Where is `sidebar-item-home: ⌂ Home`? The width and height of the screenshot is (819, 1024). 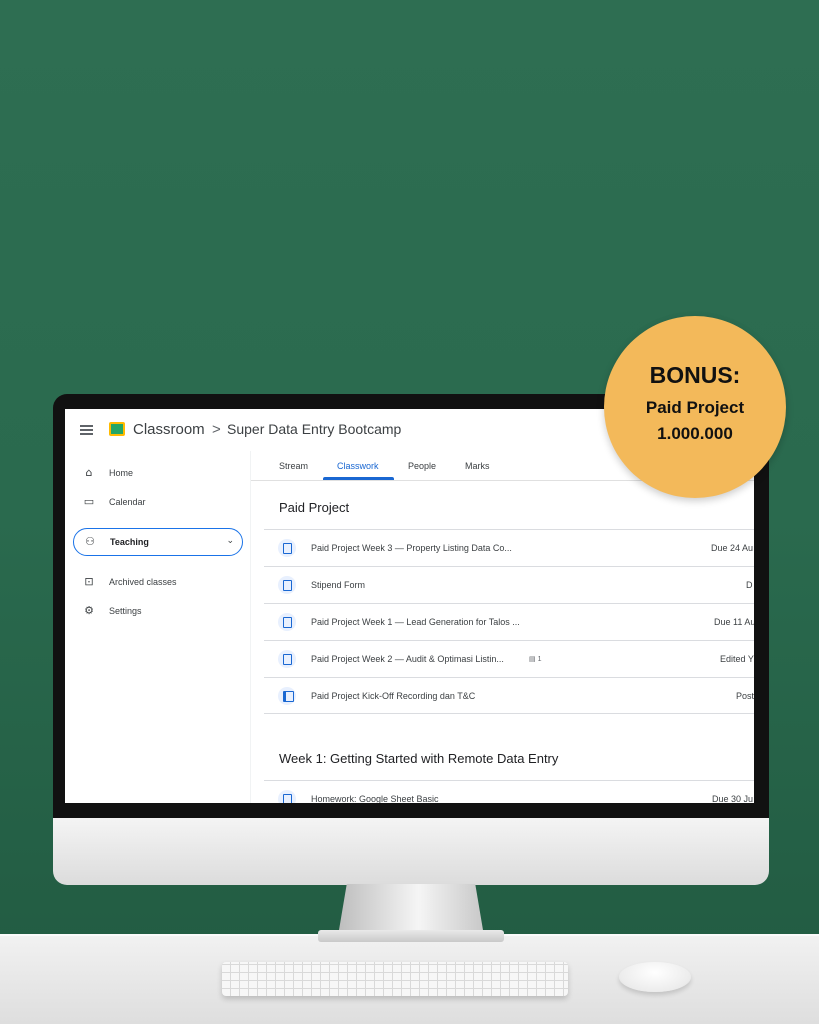
sidebar-item-home: ⌂ Home is located at coordinates (158, 473).